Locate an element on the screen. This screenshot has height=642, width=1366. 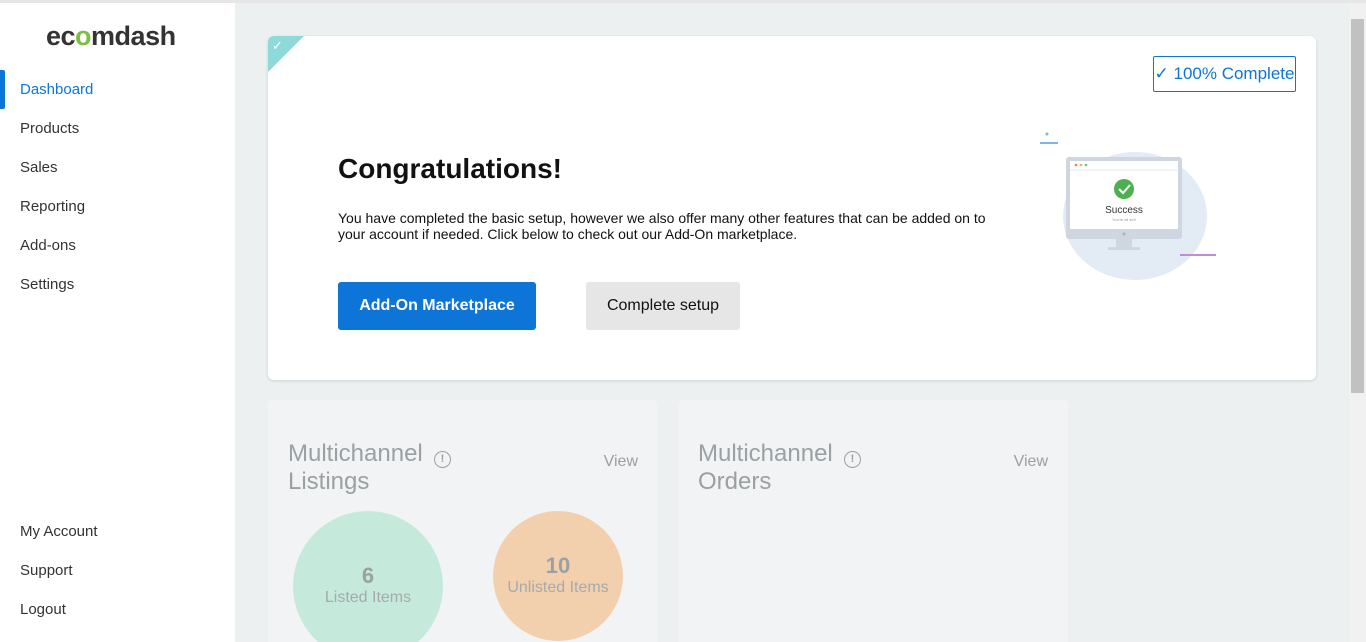
unlisted-items-label: Unlisted Items is located at coordinates (558, 587).